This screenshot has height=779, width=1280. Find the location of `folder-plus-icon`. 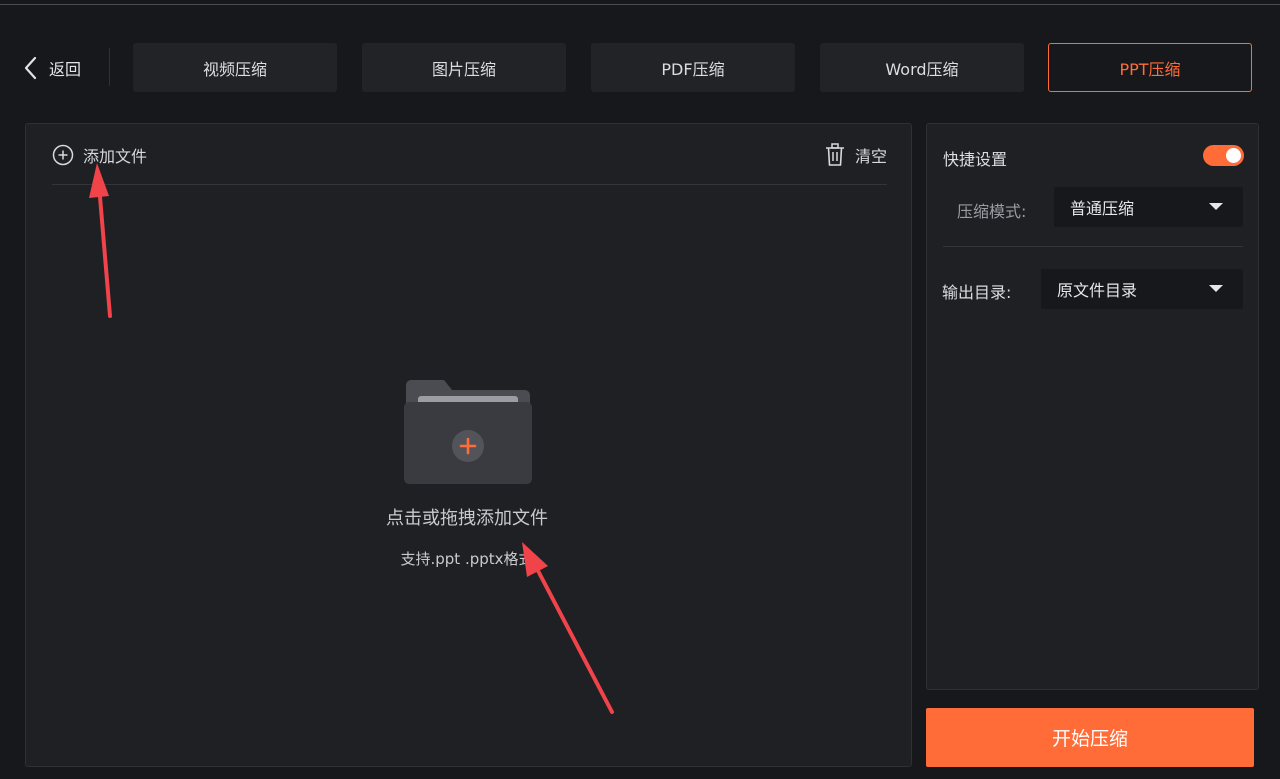

folder-plus-icon is located at coordinates (468, 432).